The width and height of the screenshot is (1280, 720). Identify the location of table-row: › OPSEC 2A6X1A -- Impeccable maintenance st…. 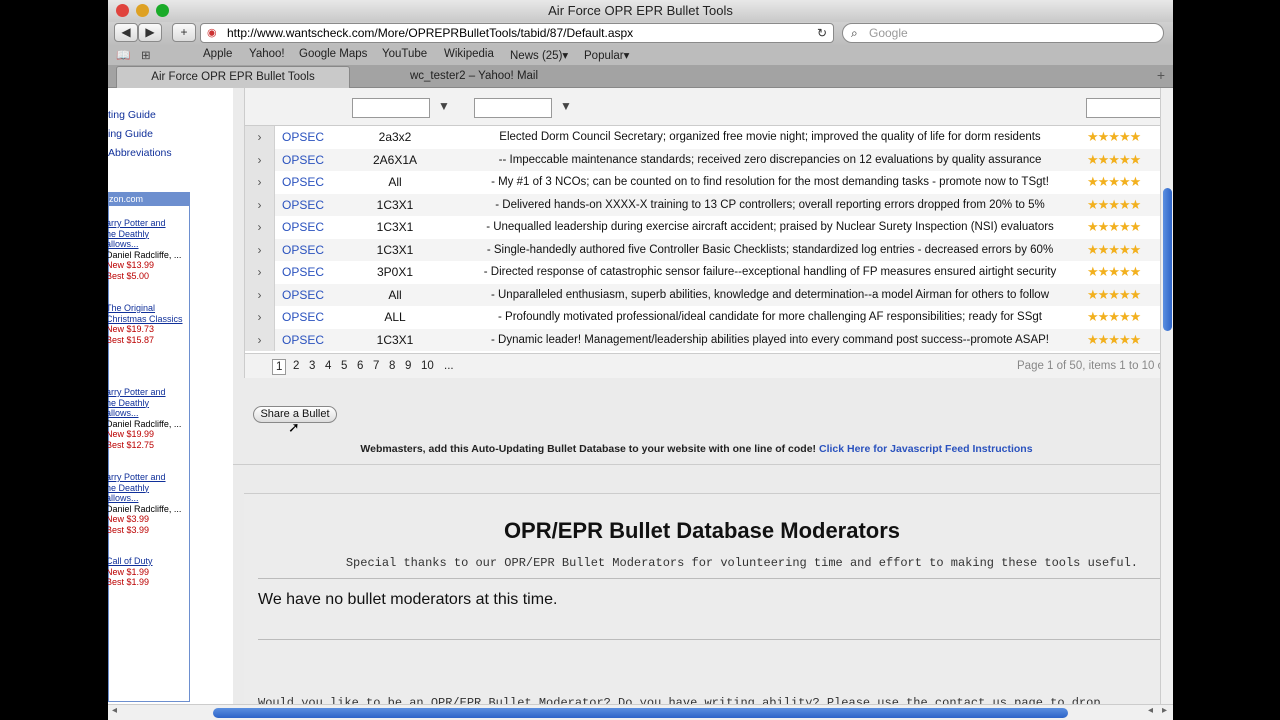
(702, 160).